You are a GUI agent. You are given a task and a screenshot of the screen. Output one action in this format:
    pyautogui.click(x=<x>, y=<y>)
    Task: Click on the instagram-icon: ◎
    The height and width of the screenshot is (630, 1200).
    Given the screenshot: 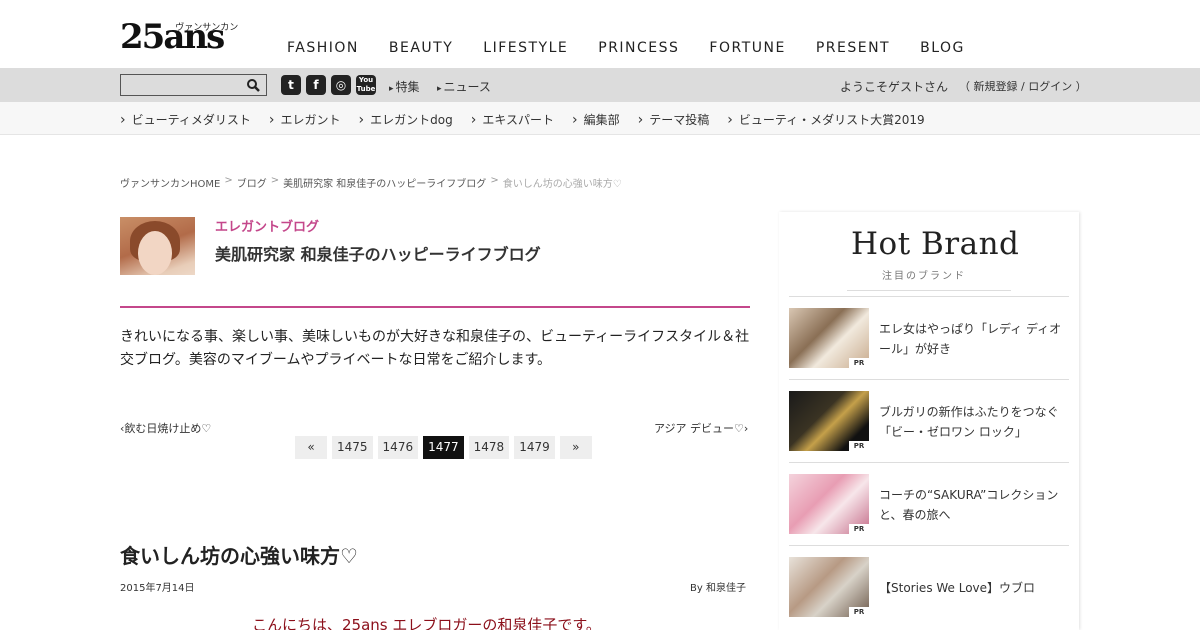 What is the action you would take?
    pyautogui.click(x=341, y=85)
    